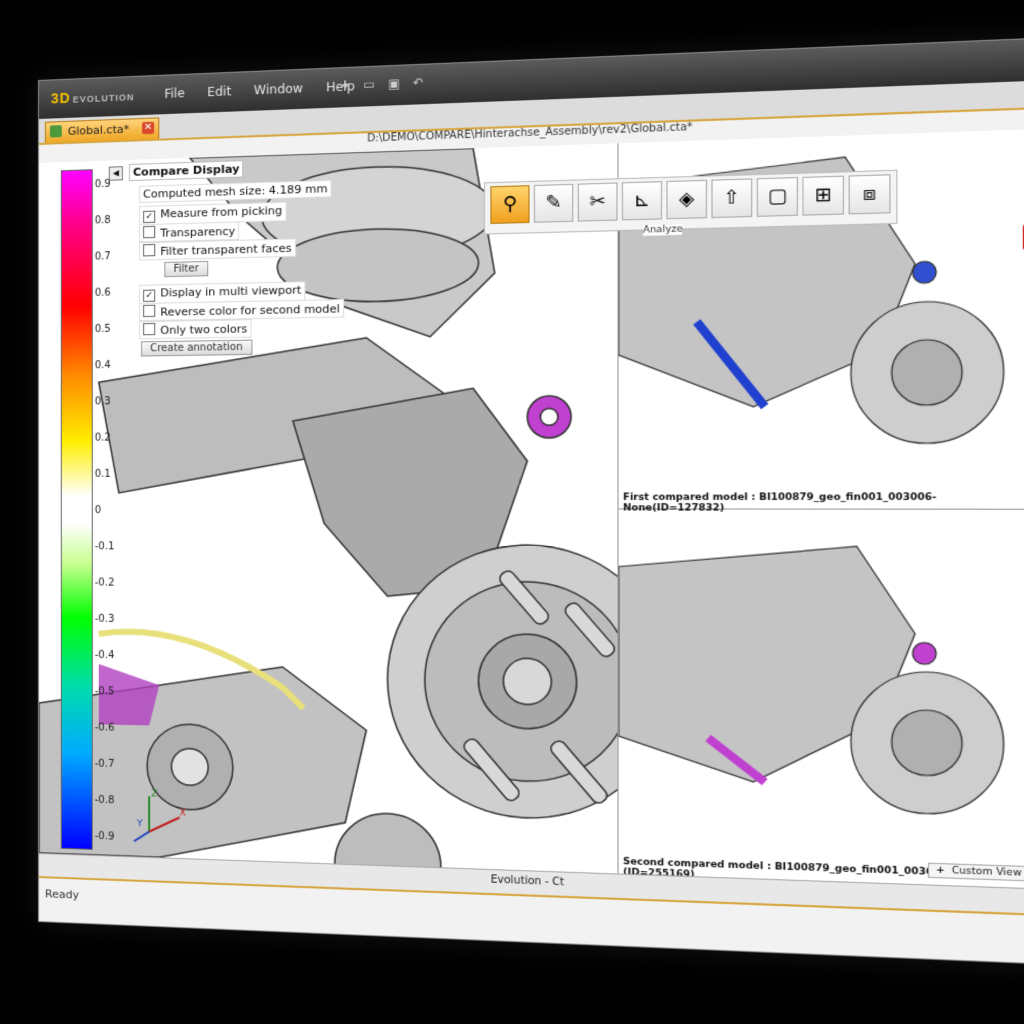 The height and width of the screenshot is (1024, 1024). I want to click on tick-label: 0.5, so click(102, 329).